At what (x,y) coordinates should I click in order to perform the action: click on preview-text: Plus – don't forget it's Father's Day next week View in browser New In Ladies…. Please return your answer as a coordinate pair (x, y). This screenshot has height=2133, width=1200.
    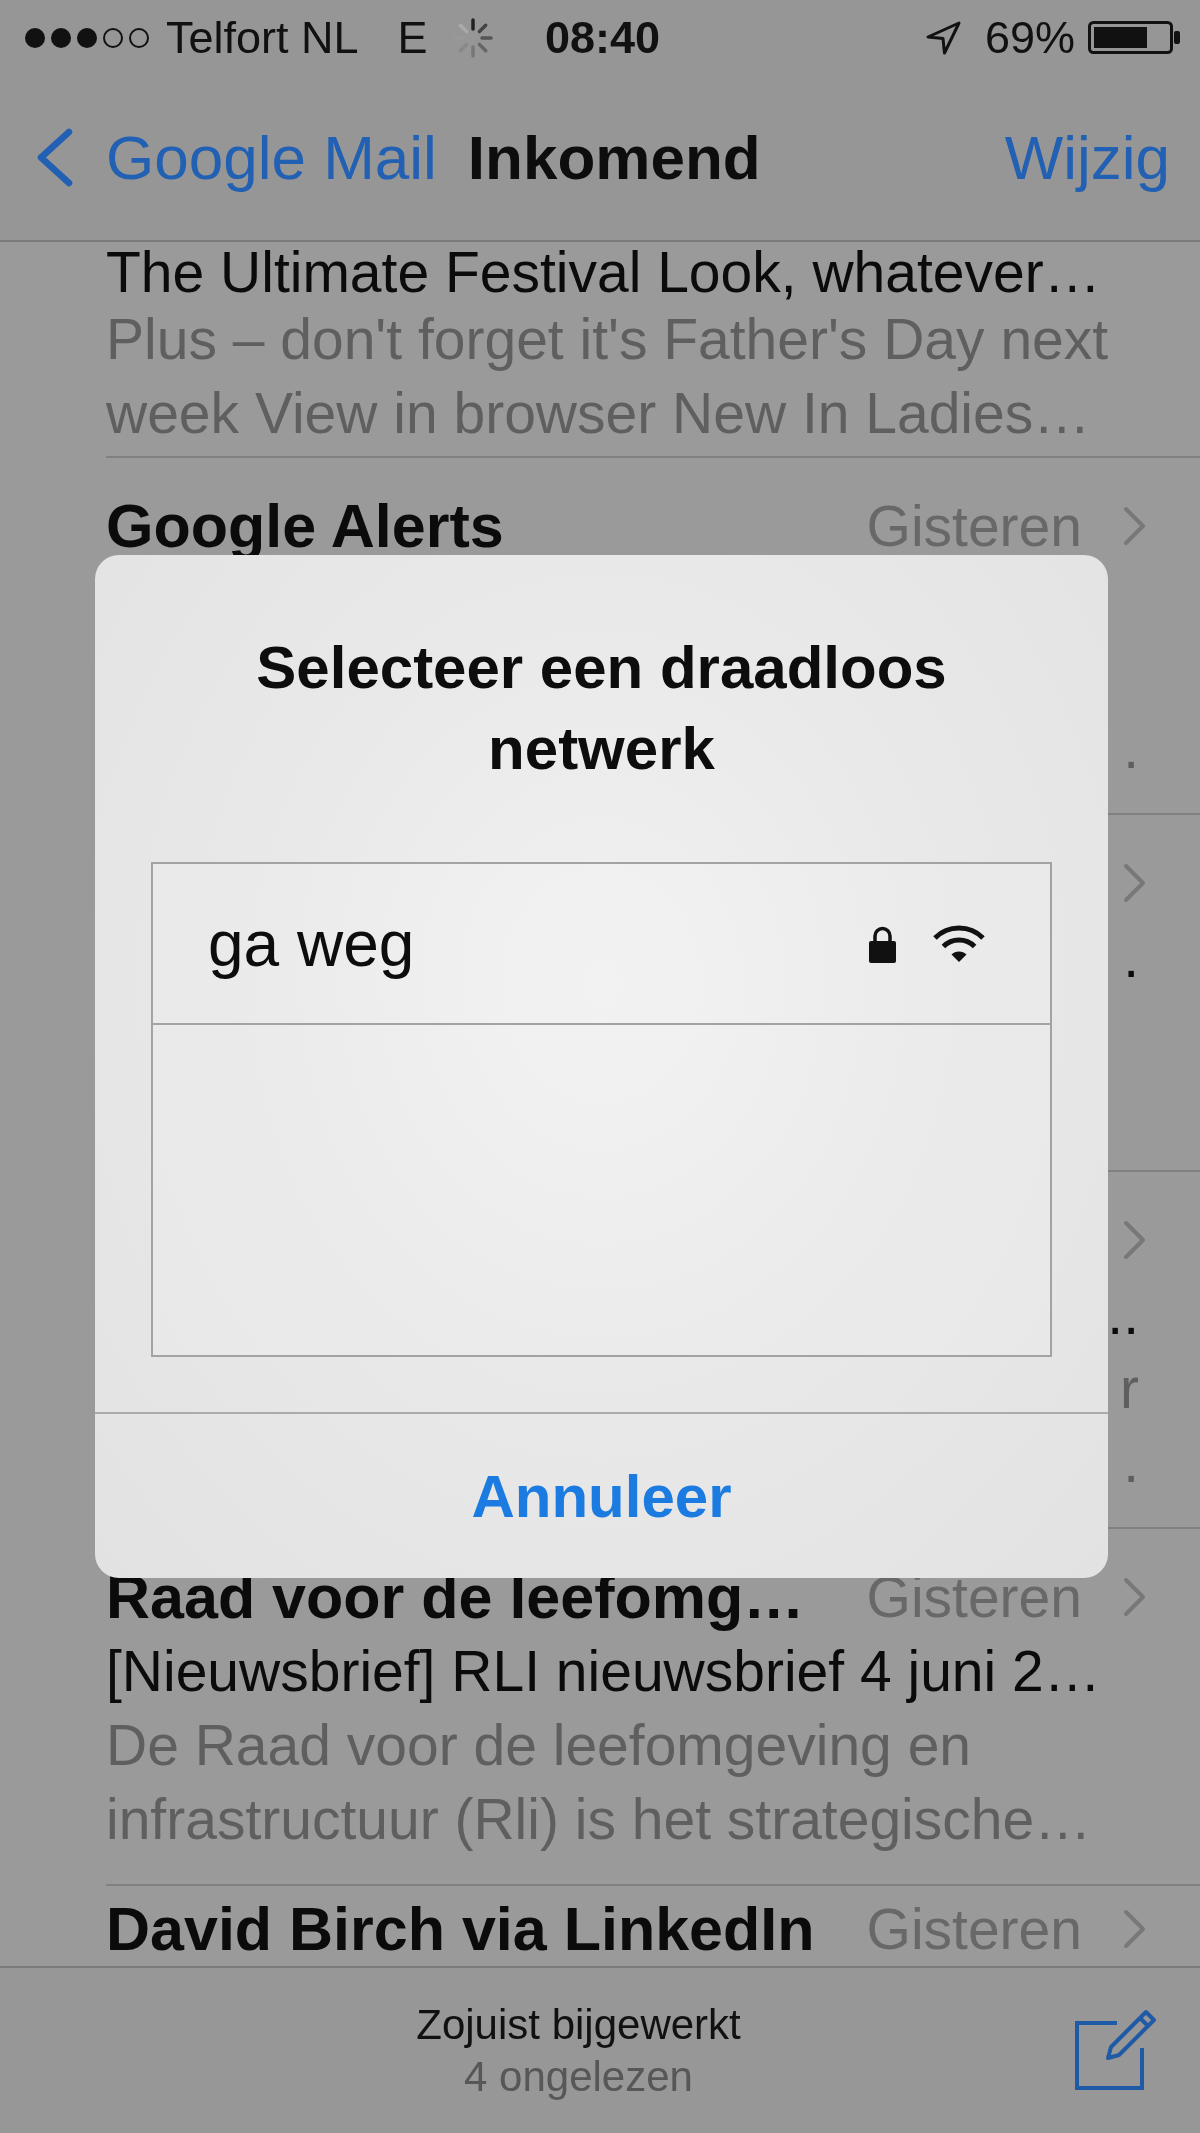
    Looking at the image, I should click on (608, 376).